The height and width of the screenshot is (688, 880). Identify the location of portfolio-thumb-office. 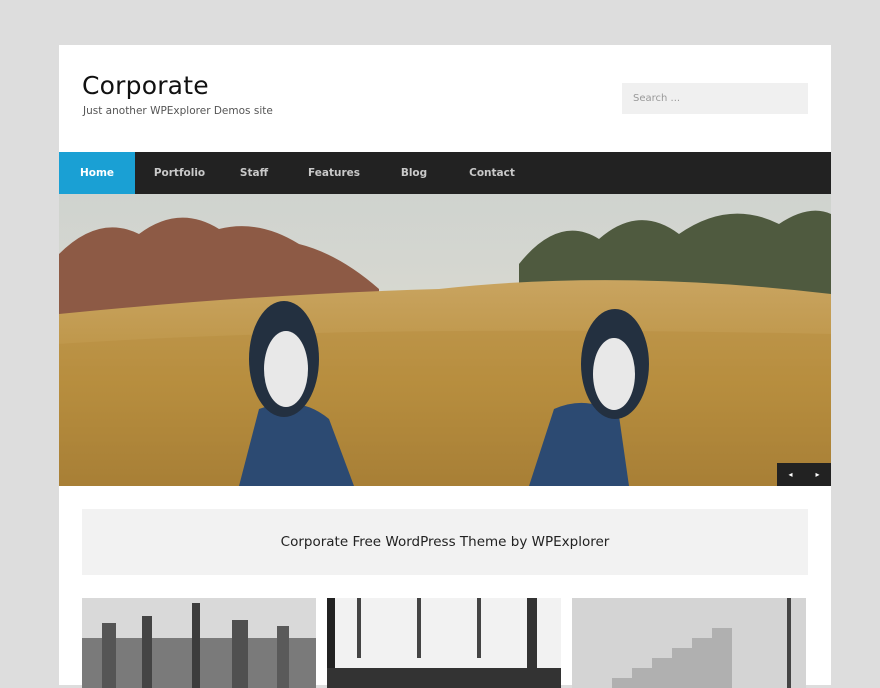
(444, 643).